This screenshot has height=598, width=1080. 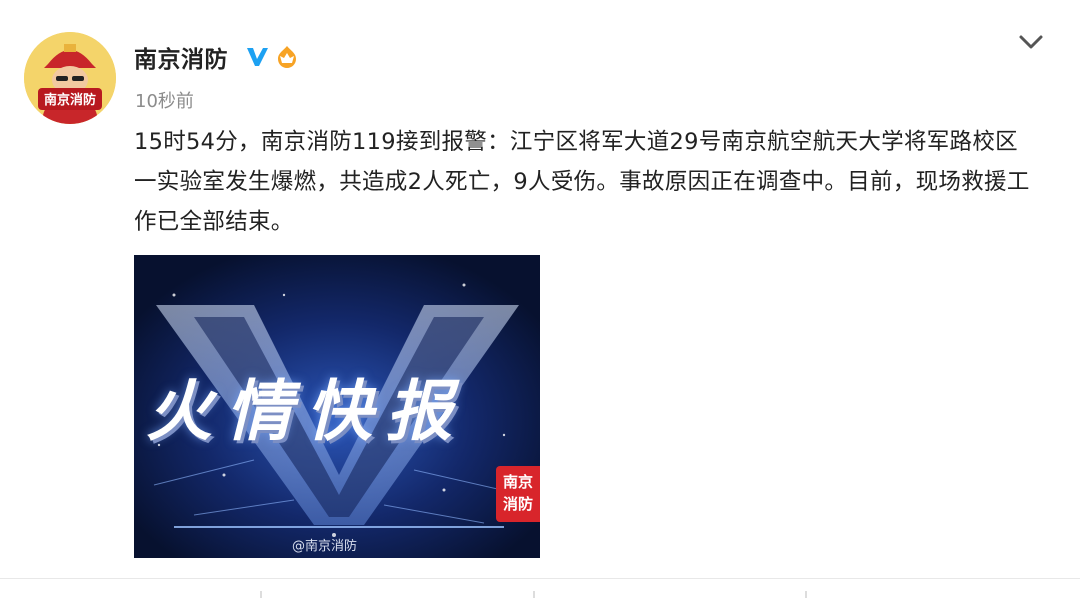 I want to click on divider, so click(x=540, y=578).